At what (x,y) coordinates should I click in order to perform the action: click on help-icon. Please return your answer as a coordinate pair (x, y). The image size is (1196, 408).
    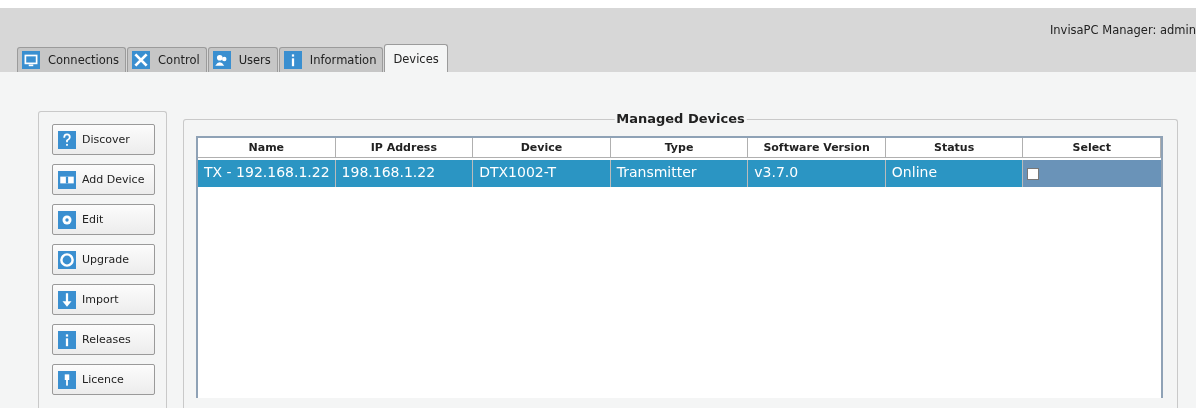
    Looking at the image, I should click on (67, 139).